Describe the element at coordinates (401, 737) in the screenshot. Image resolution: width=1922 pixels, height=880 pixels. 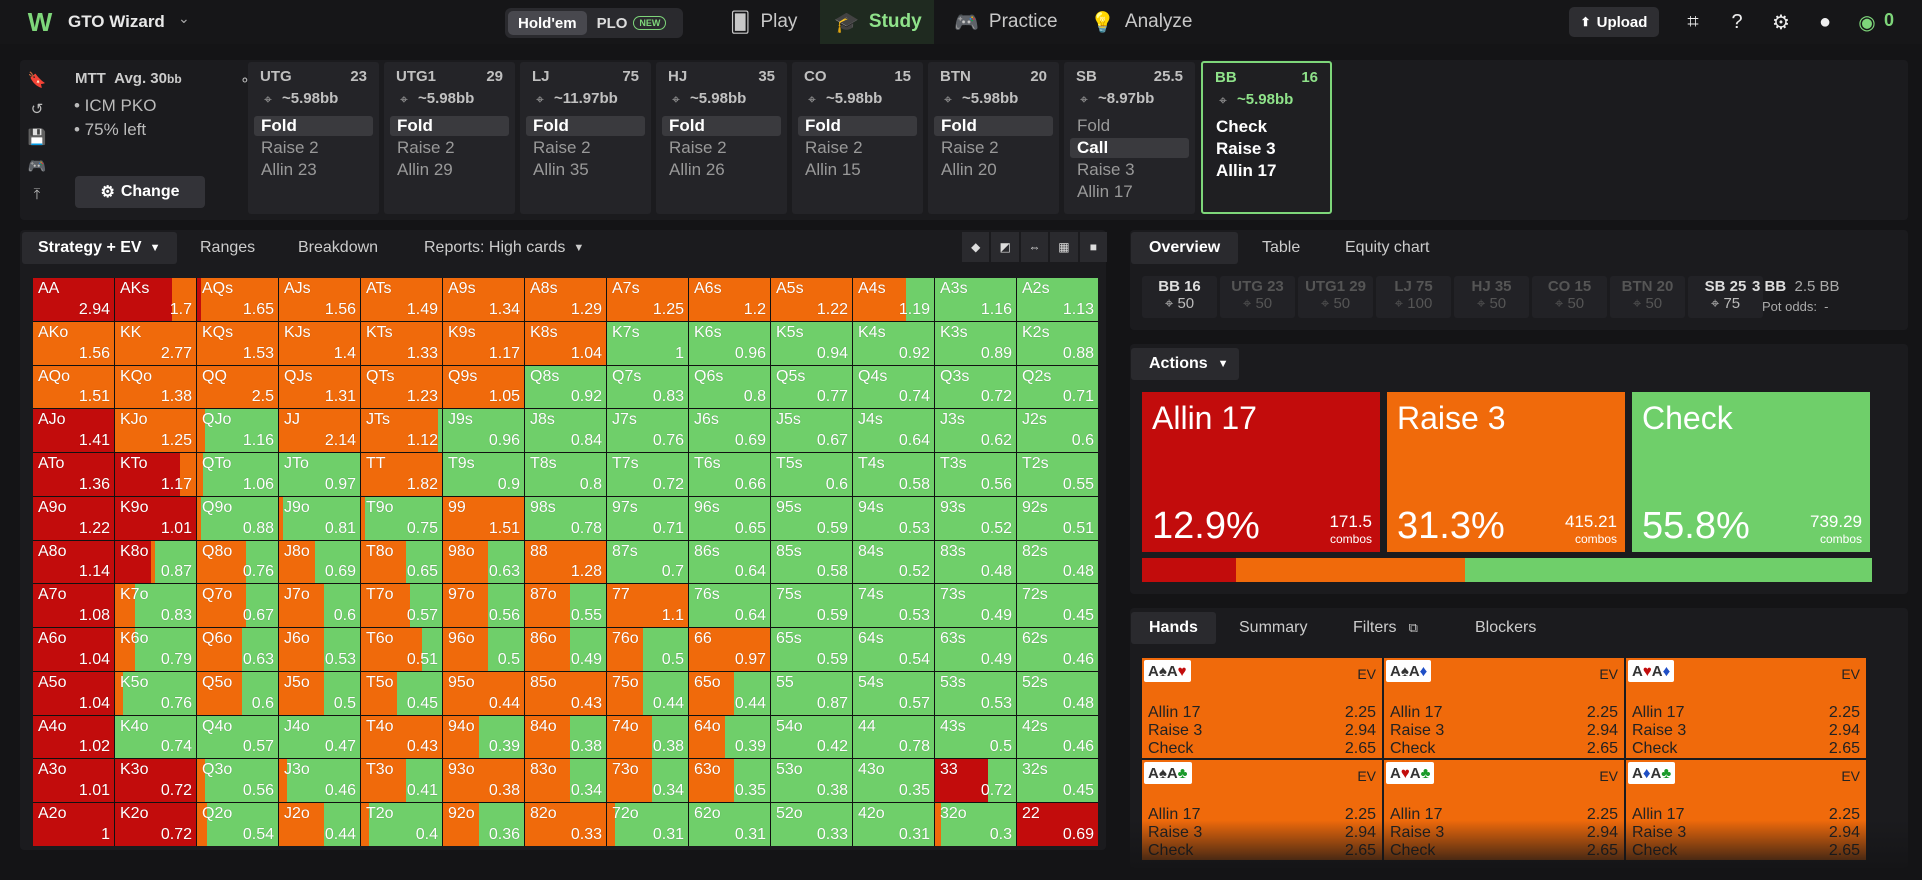
I see `hand-cell: T4o 0.43` at that location.